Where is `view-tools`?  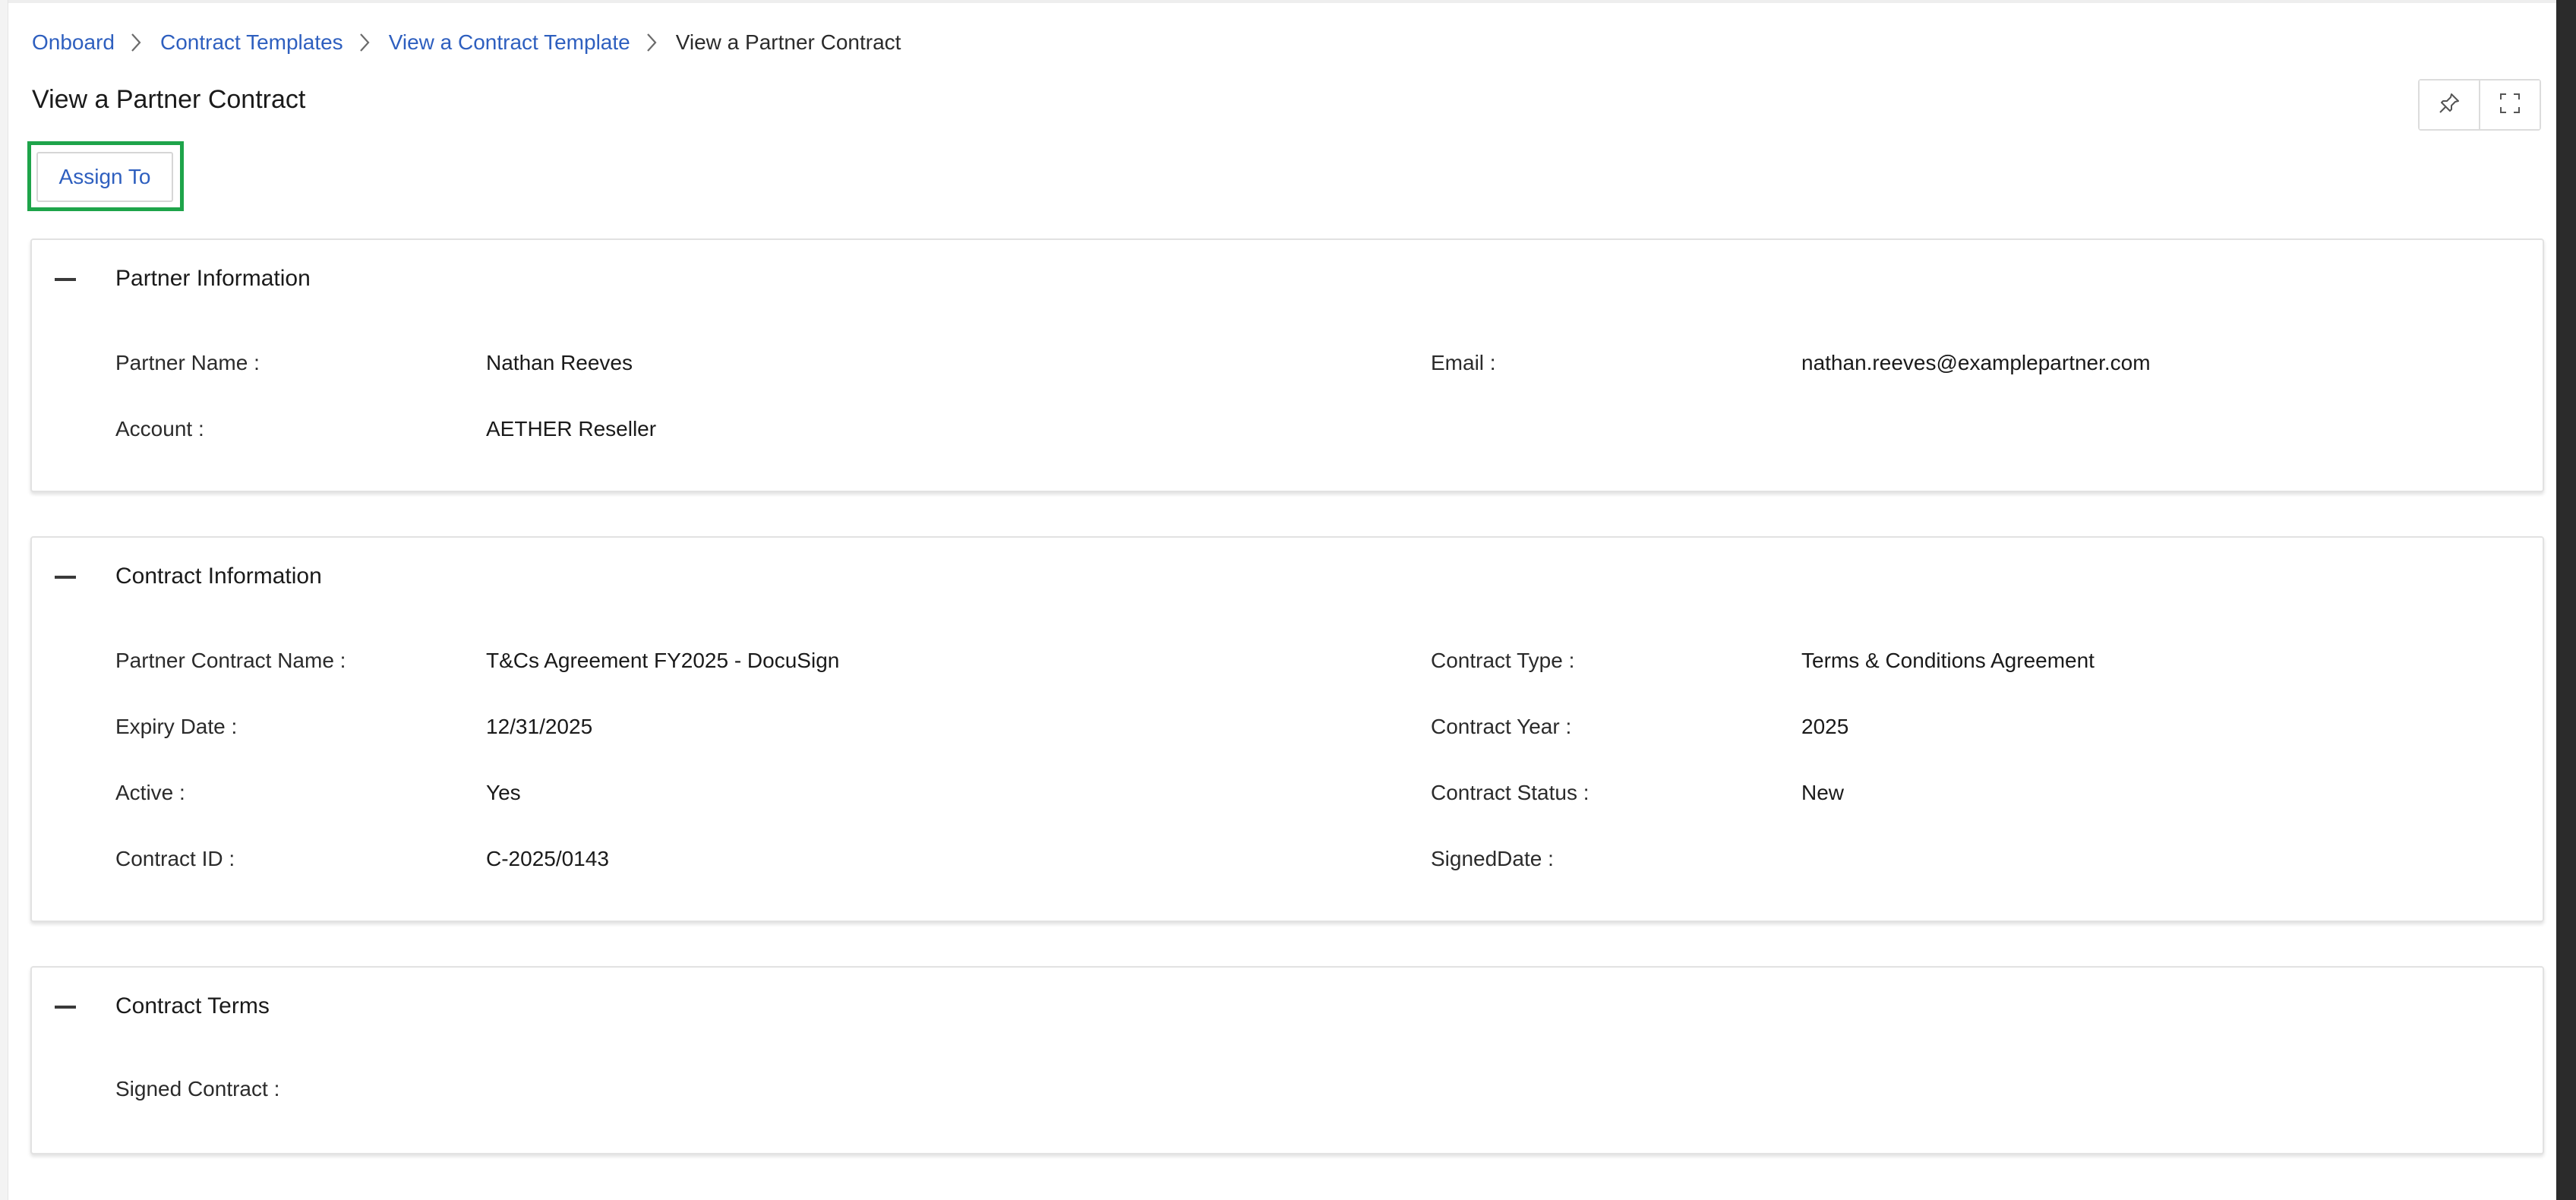
view-tools is located at coordinates (2479, 105).